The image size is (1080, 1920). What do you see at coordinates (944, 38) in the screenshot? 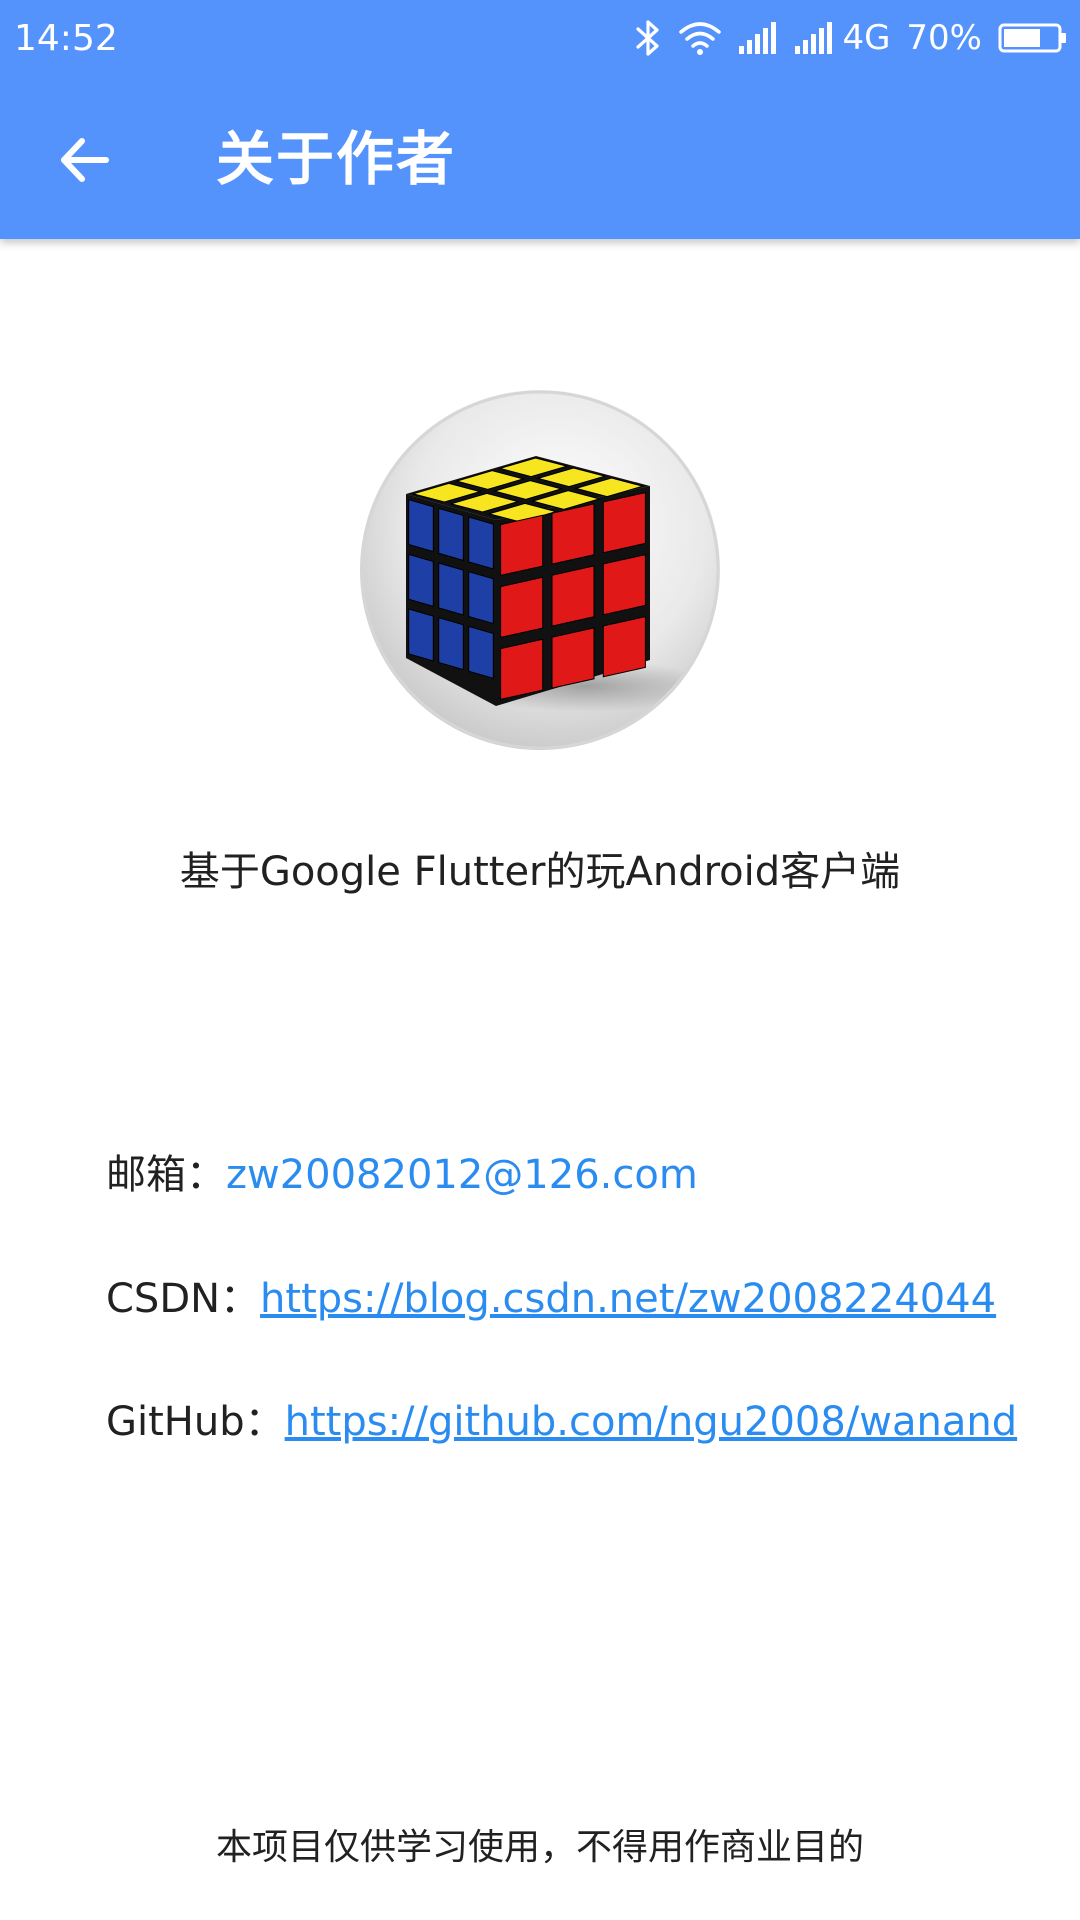
I see `battery-percent: 70%` at bounding box center [944, 38].